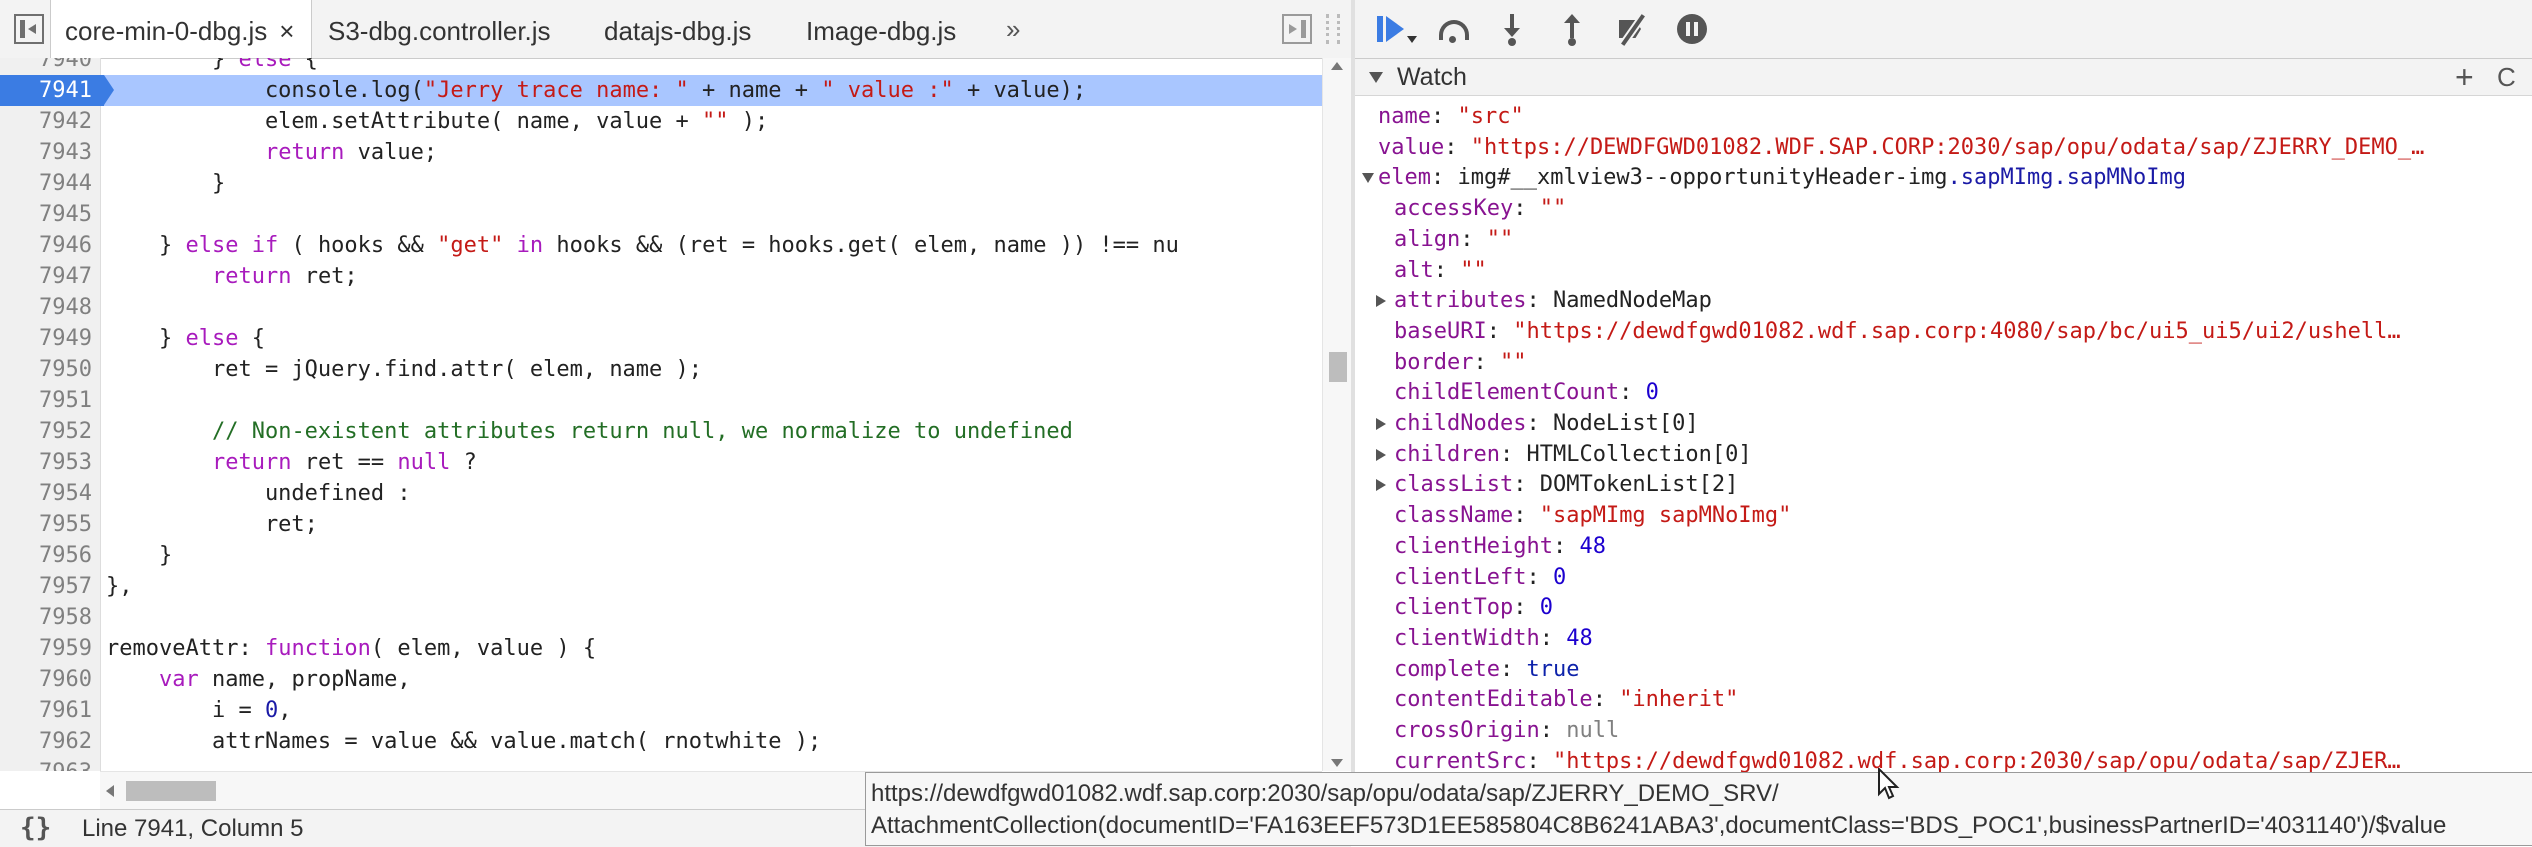  What do you see at coordinates (46, 617) in the screenshot?
I see `line-number: 7958` at bounding box center [46, 617].